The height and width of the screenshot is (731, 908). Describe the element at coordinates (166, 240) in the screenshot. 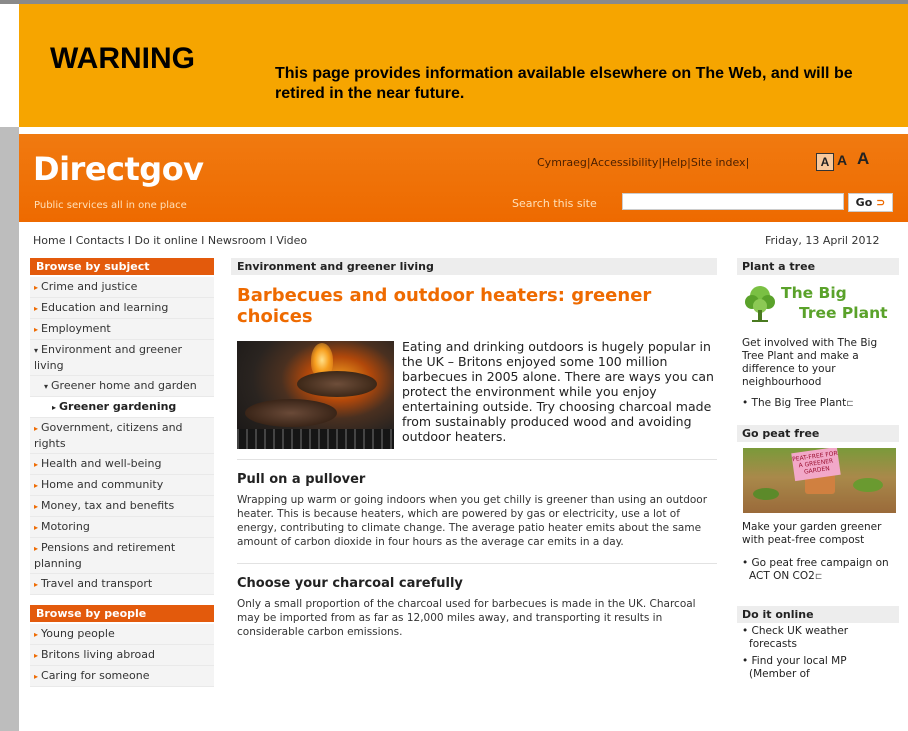

I see `nav-do-it-online: Do it online` at that location.